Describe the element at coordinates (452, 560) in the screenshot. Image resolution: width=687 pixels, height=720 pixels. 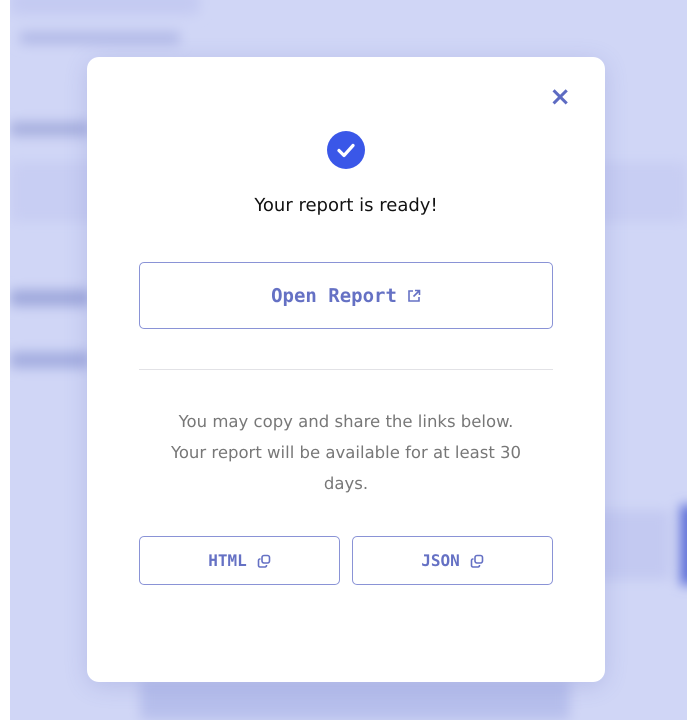
I see `copy-link-button: JSON` at that location.